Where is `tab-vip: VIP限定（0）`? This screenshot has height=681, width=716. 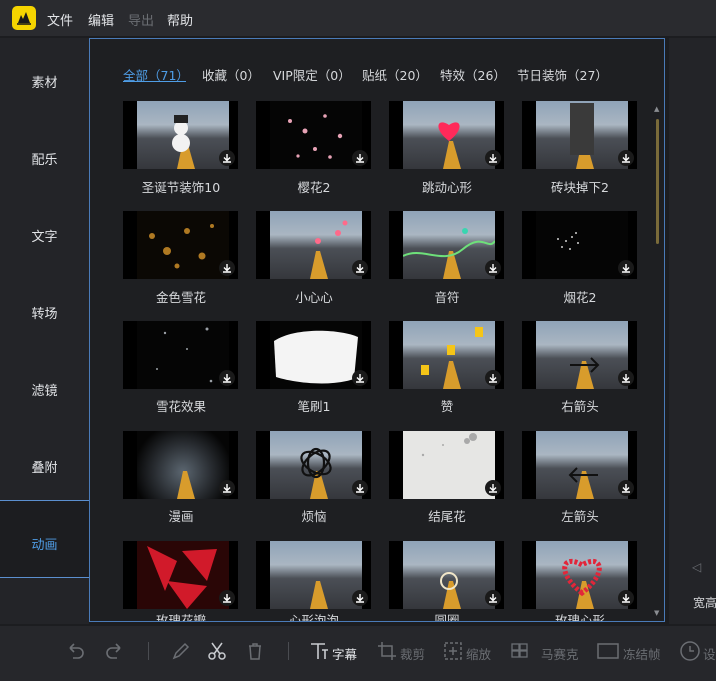
tab-vip: VIP限定（0） is located at coordinates (312, 74).